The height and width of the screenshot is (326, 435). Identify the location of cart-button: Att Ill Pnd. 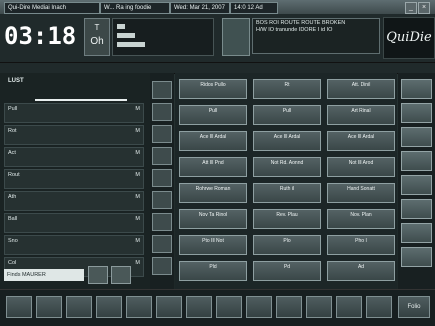
(213, 167).